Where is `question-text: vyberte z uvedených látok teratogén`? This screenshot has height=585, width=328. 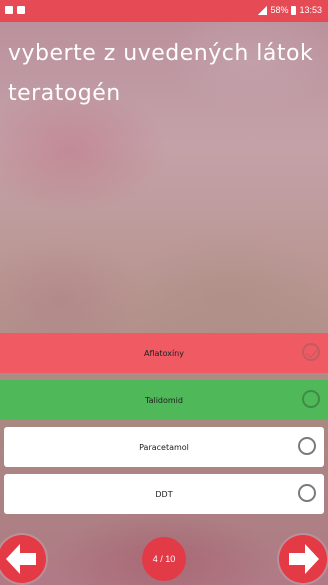
question-text: vyberte z uvedených látok teratogén is located at coordinates (161, 73).